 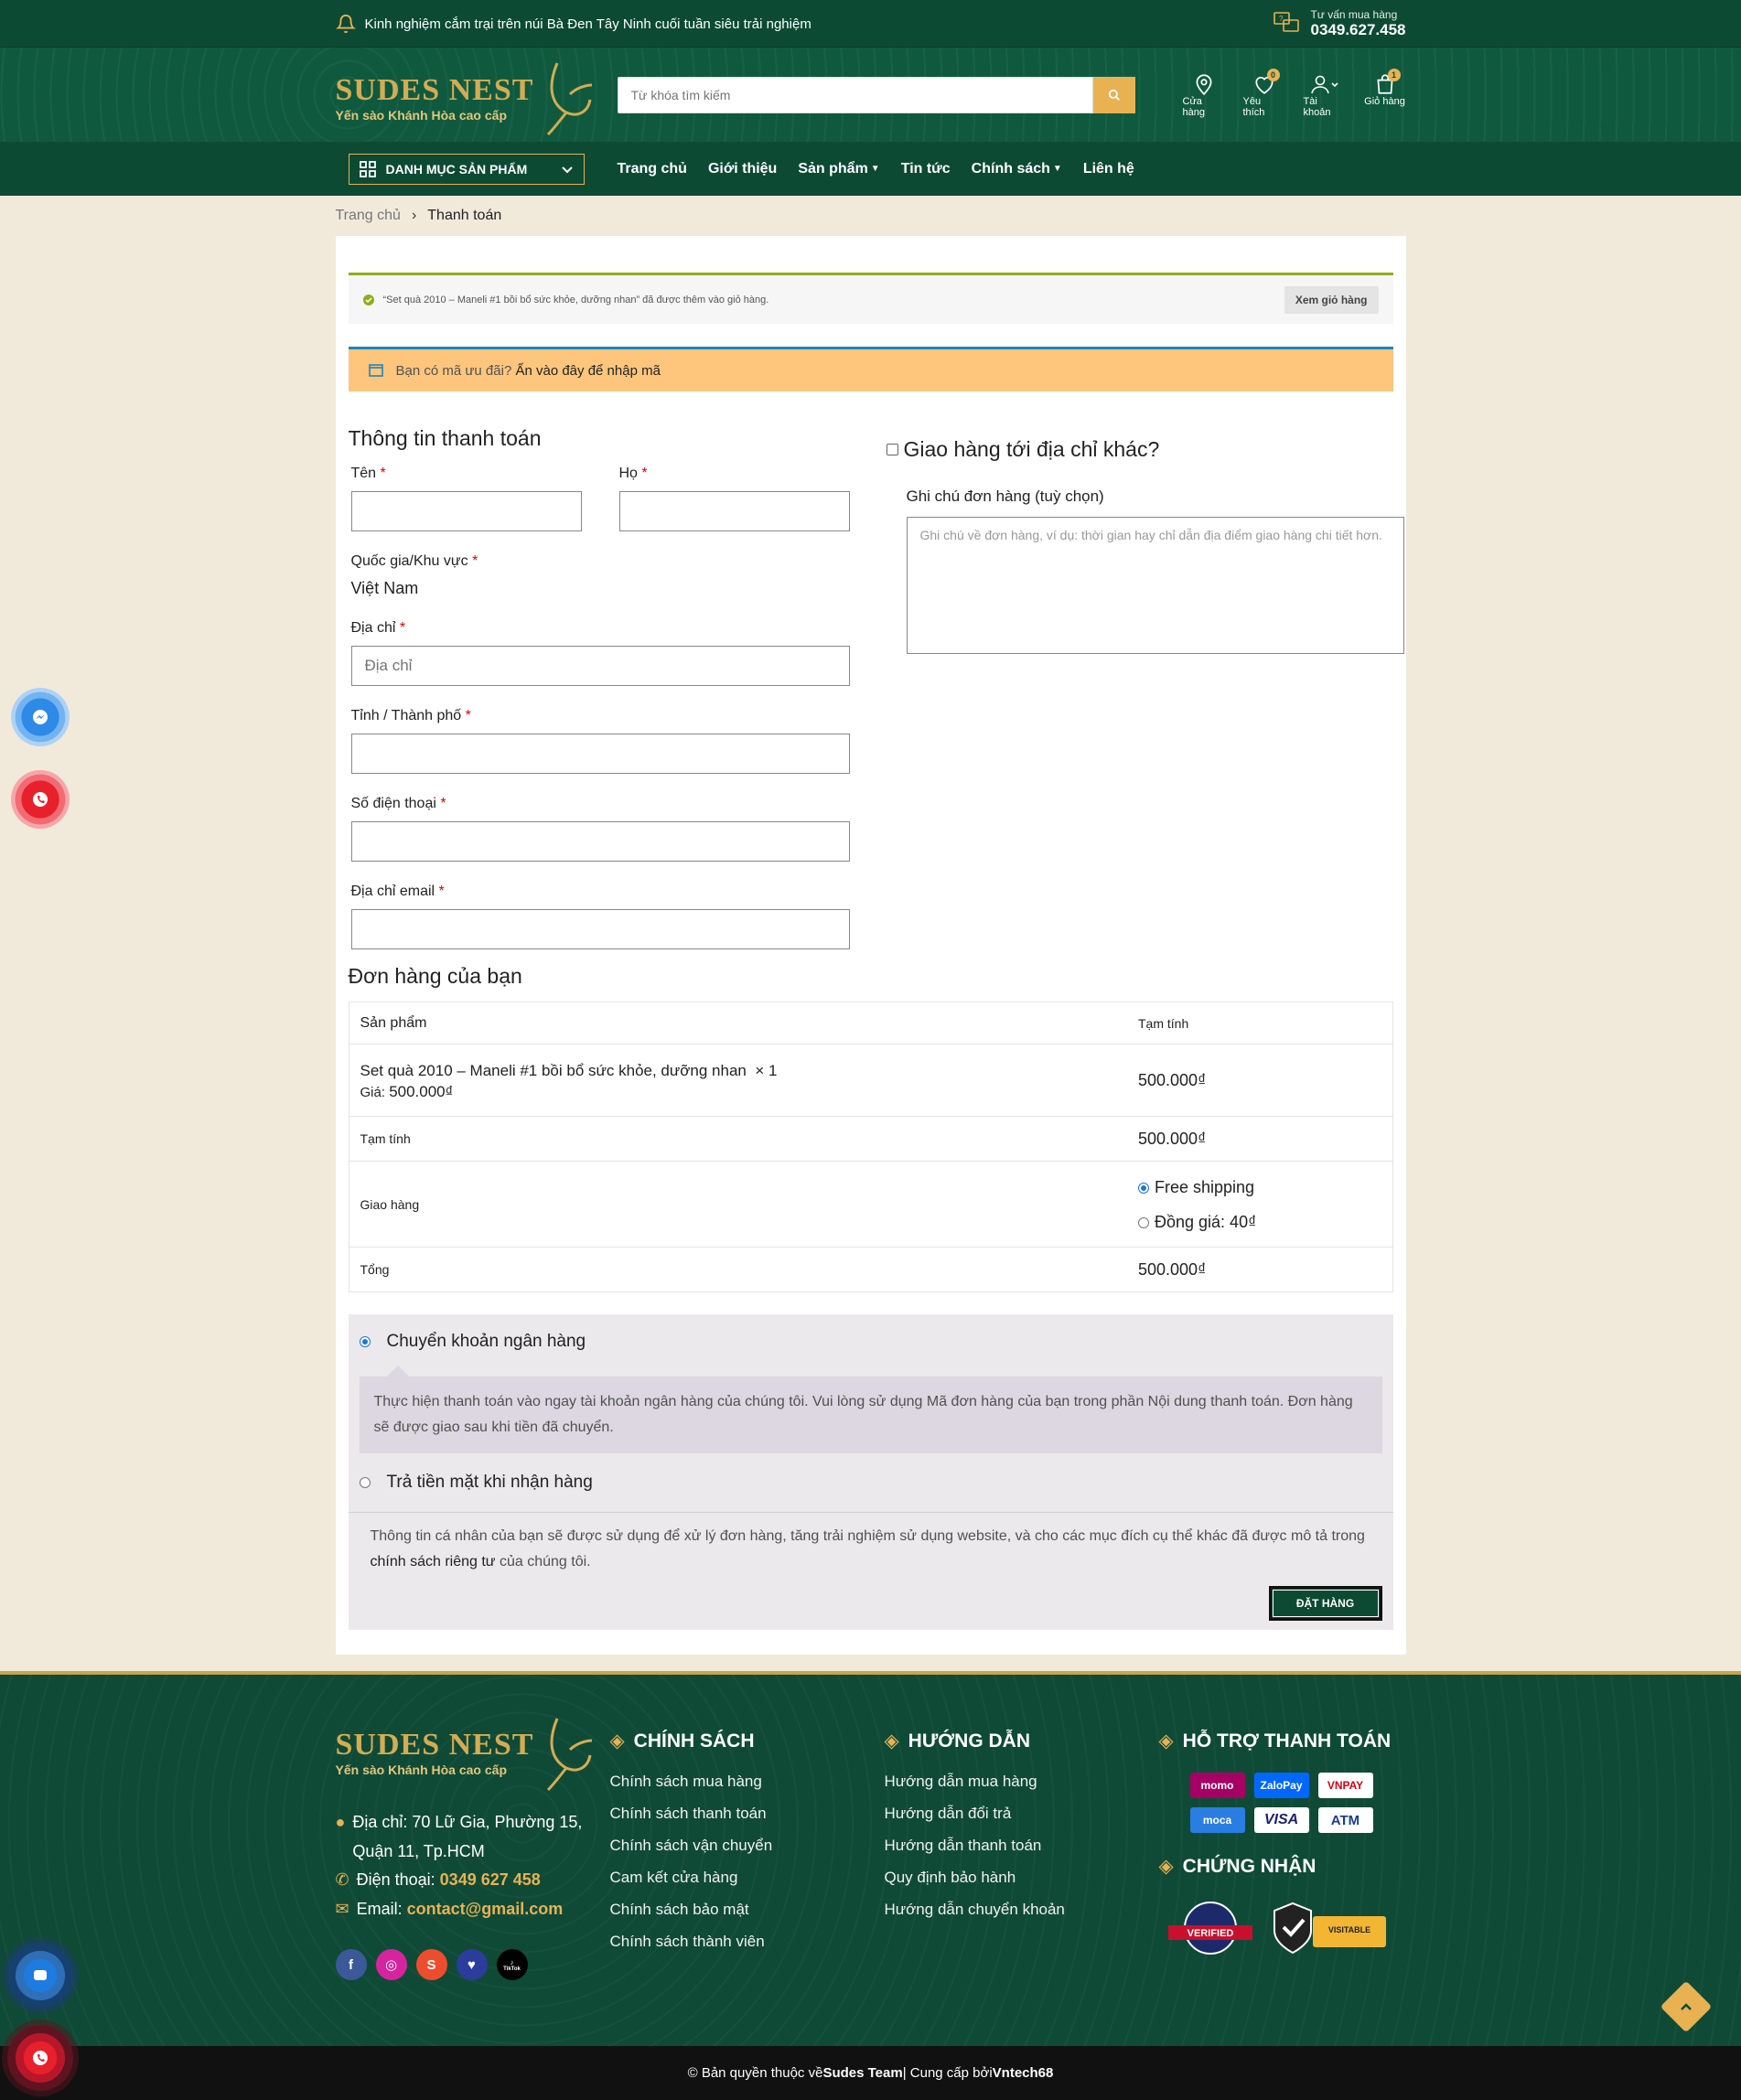 What do you see at coordinates (1325, 95) in the screenshot?
I see `account-link: Tài khoản` at bounding box center [1325, 95].